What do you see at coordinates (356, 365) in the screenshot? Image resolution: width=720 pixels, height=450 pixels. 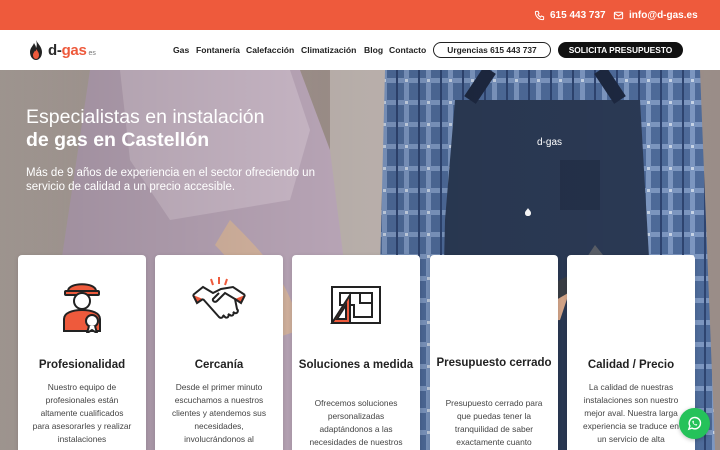 I see `card-title: Soluciones a medida` at bounding box center [356, 365].